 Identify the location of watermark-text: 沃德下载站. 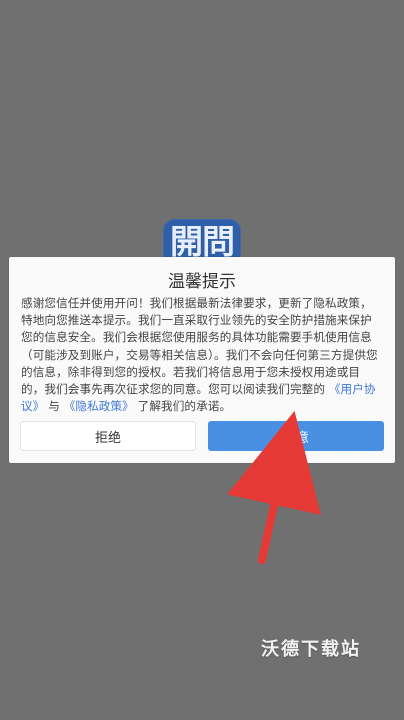
(311, 649).